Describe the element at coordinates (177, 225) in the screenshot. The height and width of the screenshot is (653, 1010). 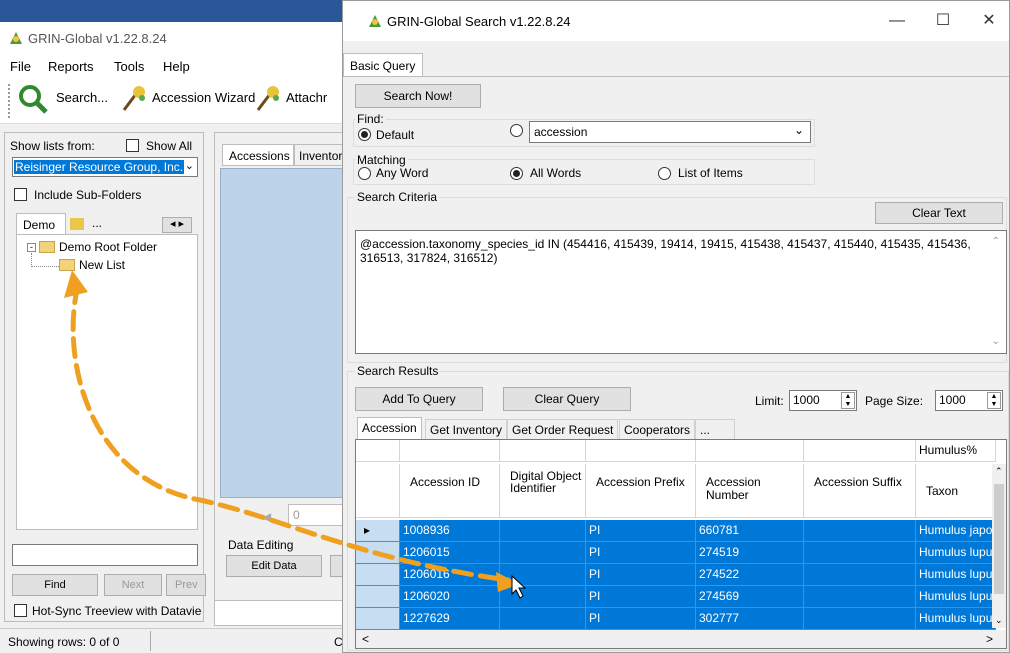
I see `tree-tab-scroll: ◂ ▸` at that location.